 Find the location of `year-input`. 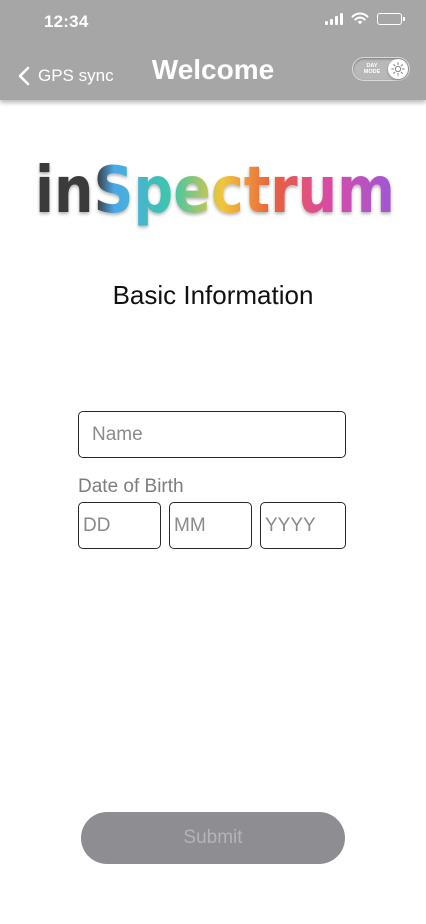

year-input is located at coordinates (303, 525).